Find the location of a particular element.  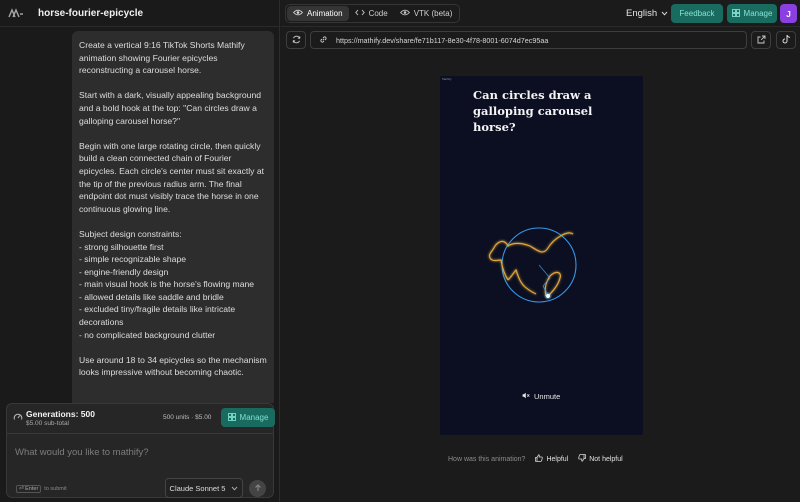

thumbs-down-icon is located at coordinates (582, 459).